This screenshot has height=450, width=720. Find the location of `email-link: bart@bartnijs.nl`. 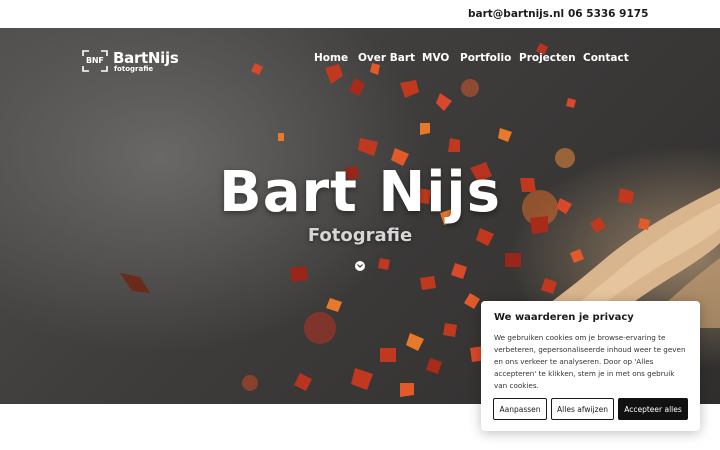

email-link: bart@bartnijs.nl is located at coordinates (516, 14).